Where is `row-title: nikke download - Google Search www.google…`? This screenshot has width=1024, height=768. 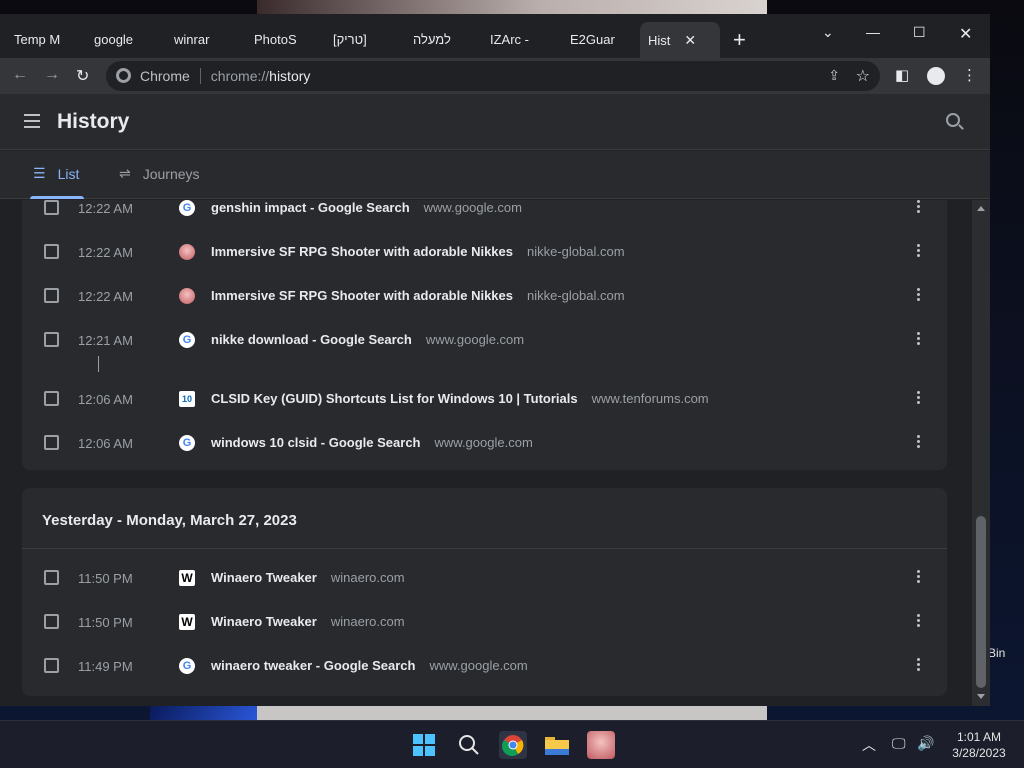
row-title: nikke download - Google Search www.google… is located at coordinates (367, 339).